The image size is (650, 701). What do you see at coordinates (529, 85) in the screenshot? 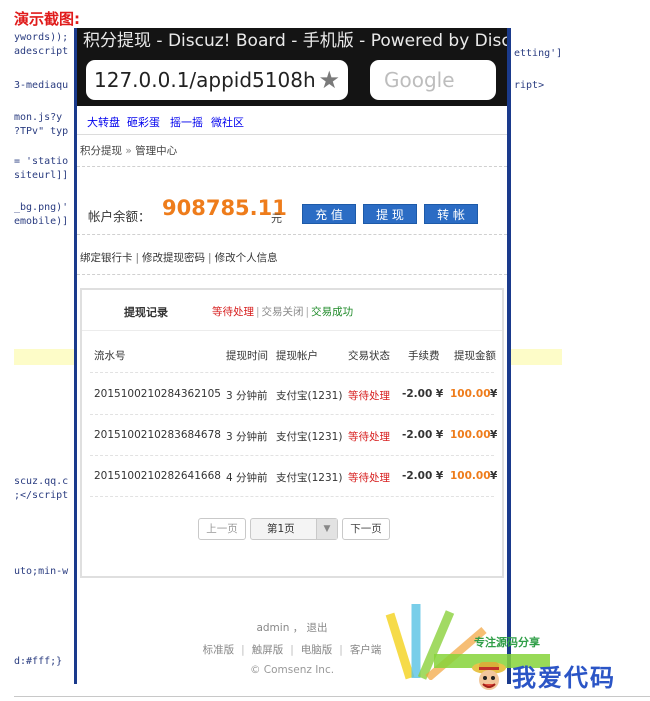
I see `code-line: ript>` at bounding box center [529, 85].